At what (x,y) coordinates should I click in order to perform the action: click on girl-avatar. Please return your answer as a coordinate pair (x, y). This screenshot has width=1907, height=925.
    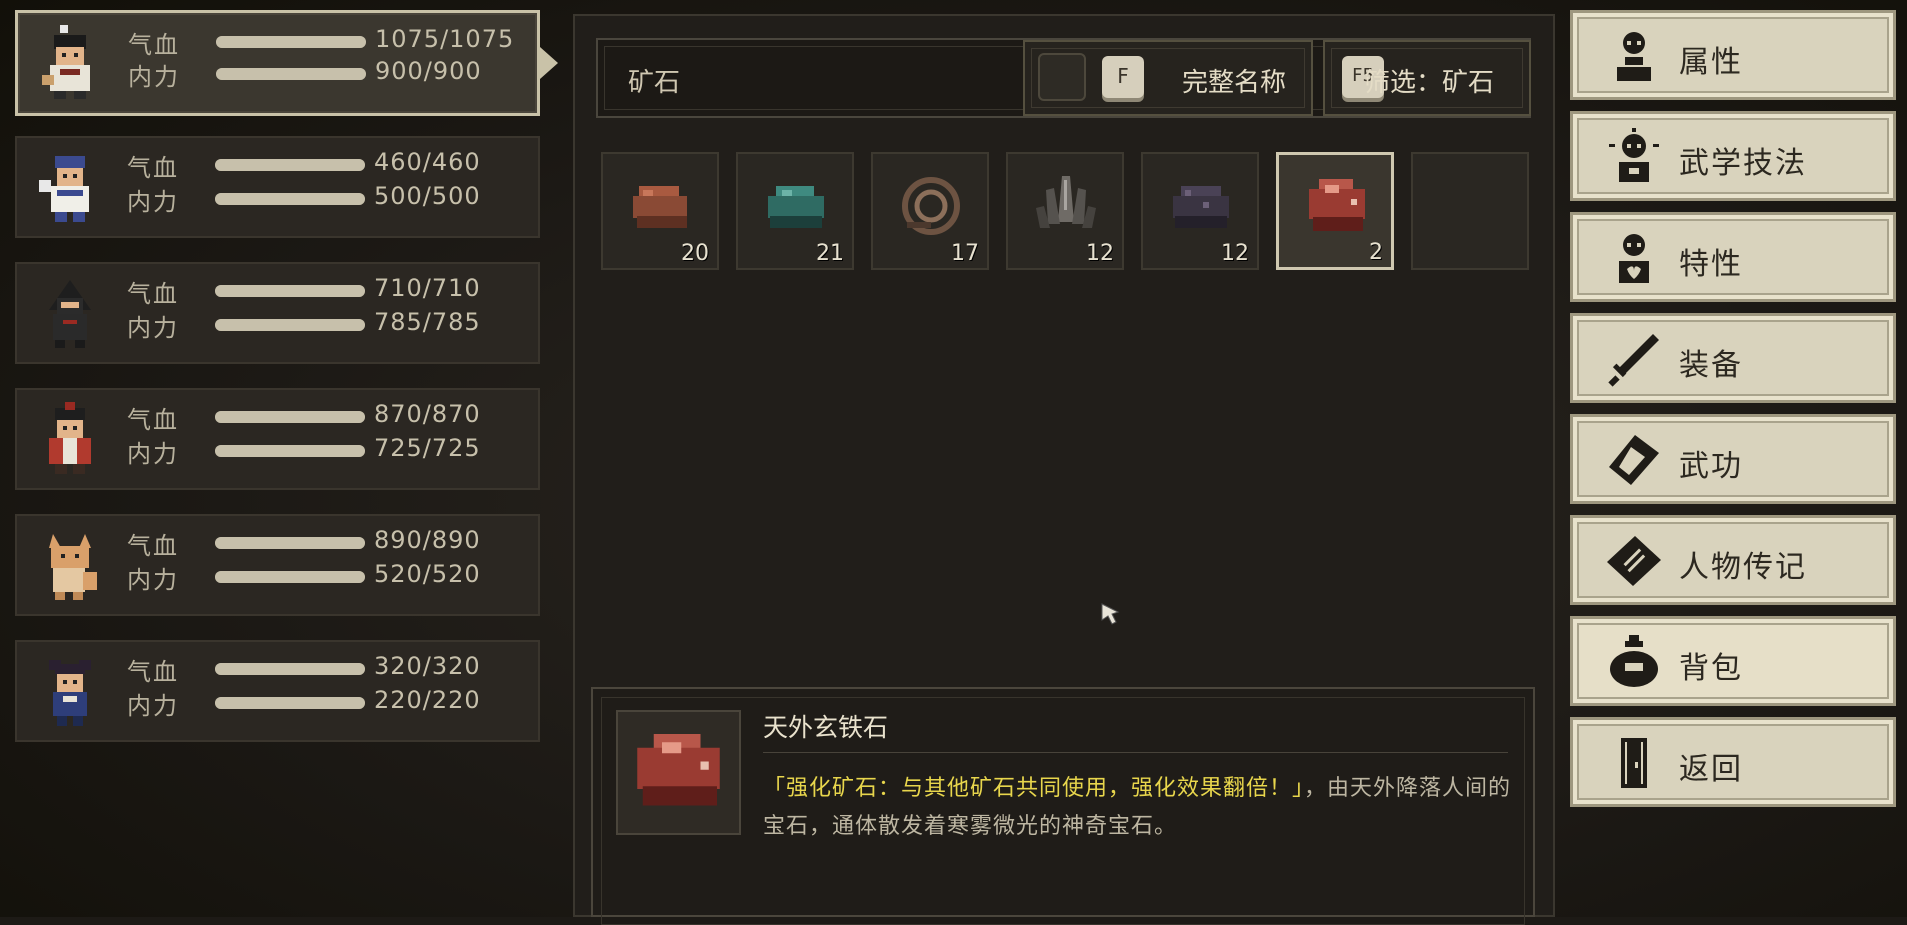
    Looking at the image, I should click on (70, 693).